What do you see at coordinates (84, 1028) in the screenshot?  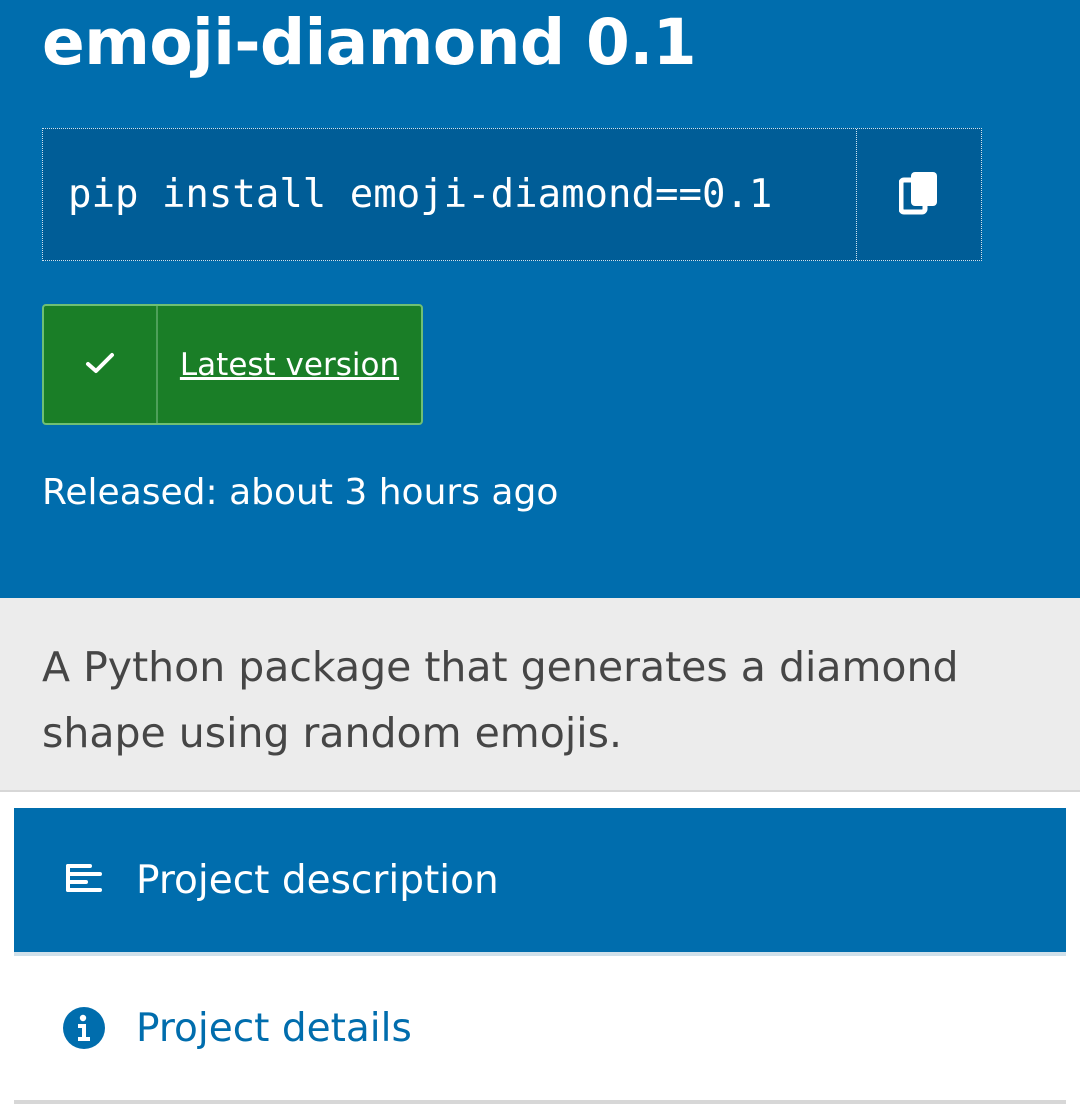 I see `info-icon` at bounding box center [84, 1028].